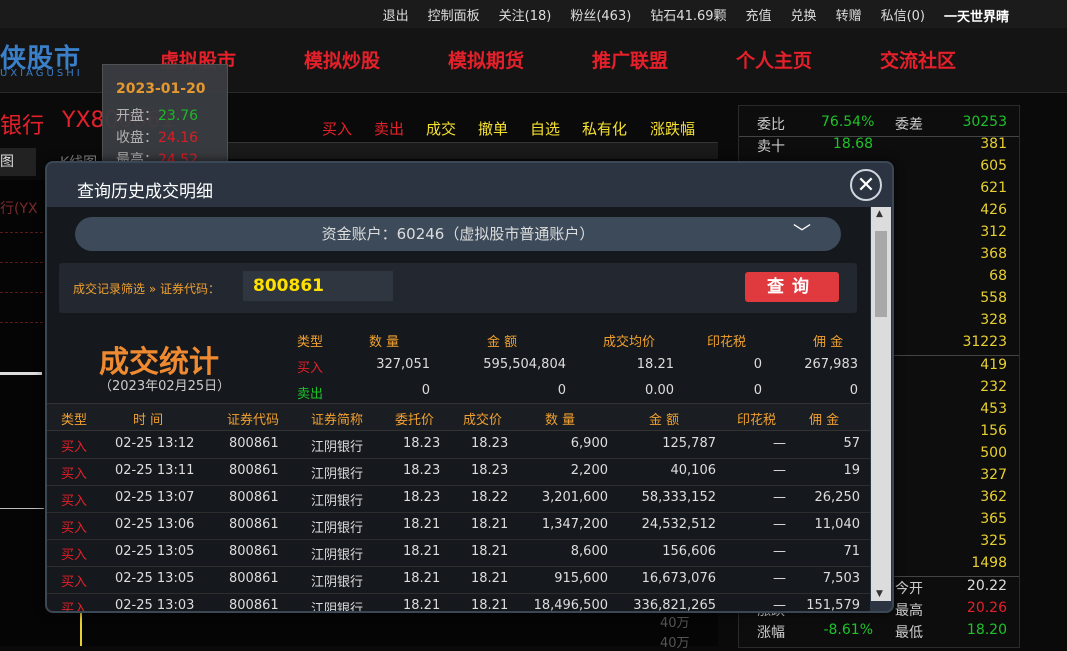 The height and width of the screenshot is (651, 1067). What do you see at coordinates (903, 14) in the screenshot?
I see `message-link: 私信(0)` at bounding box center [903, 14].